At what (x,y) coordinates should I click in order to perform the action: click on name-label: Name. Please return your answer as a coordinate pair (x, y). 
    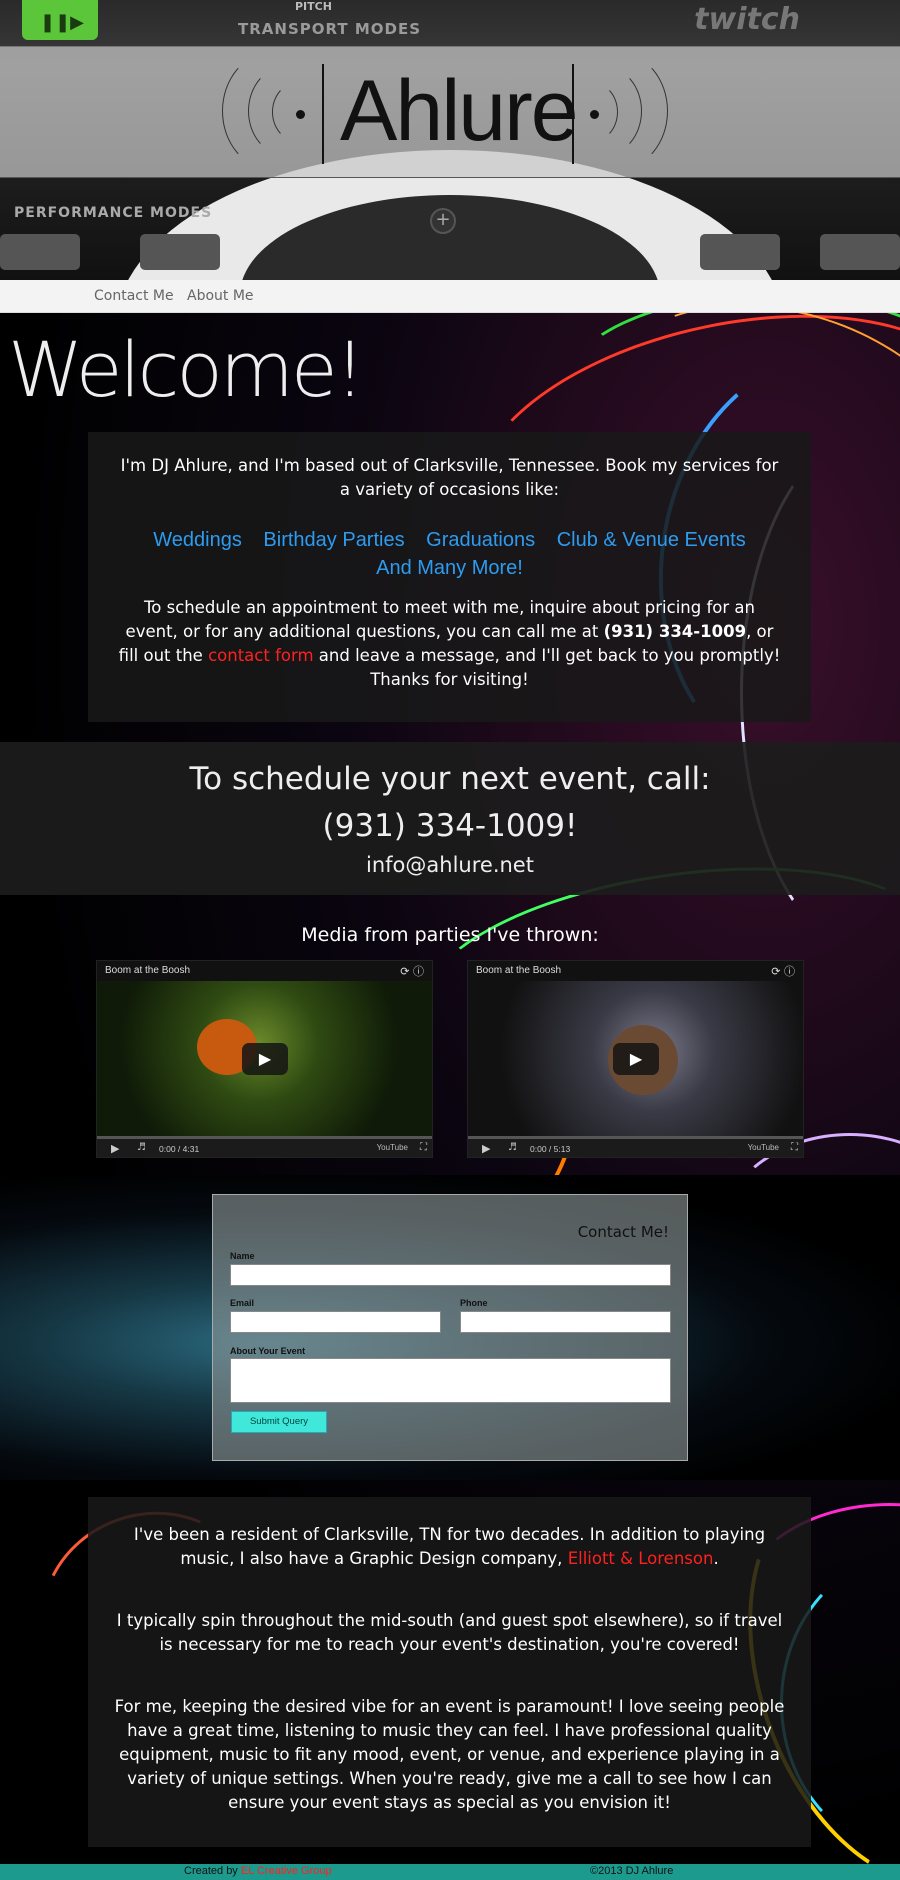
    Looking at the image, I should click on (242, 1256).